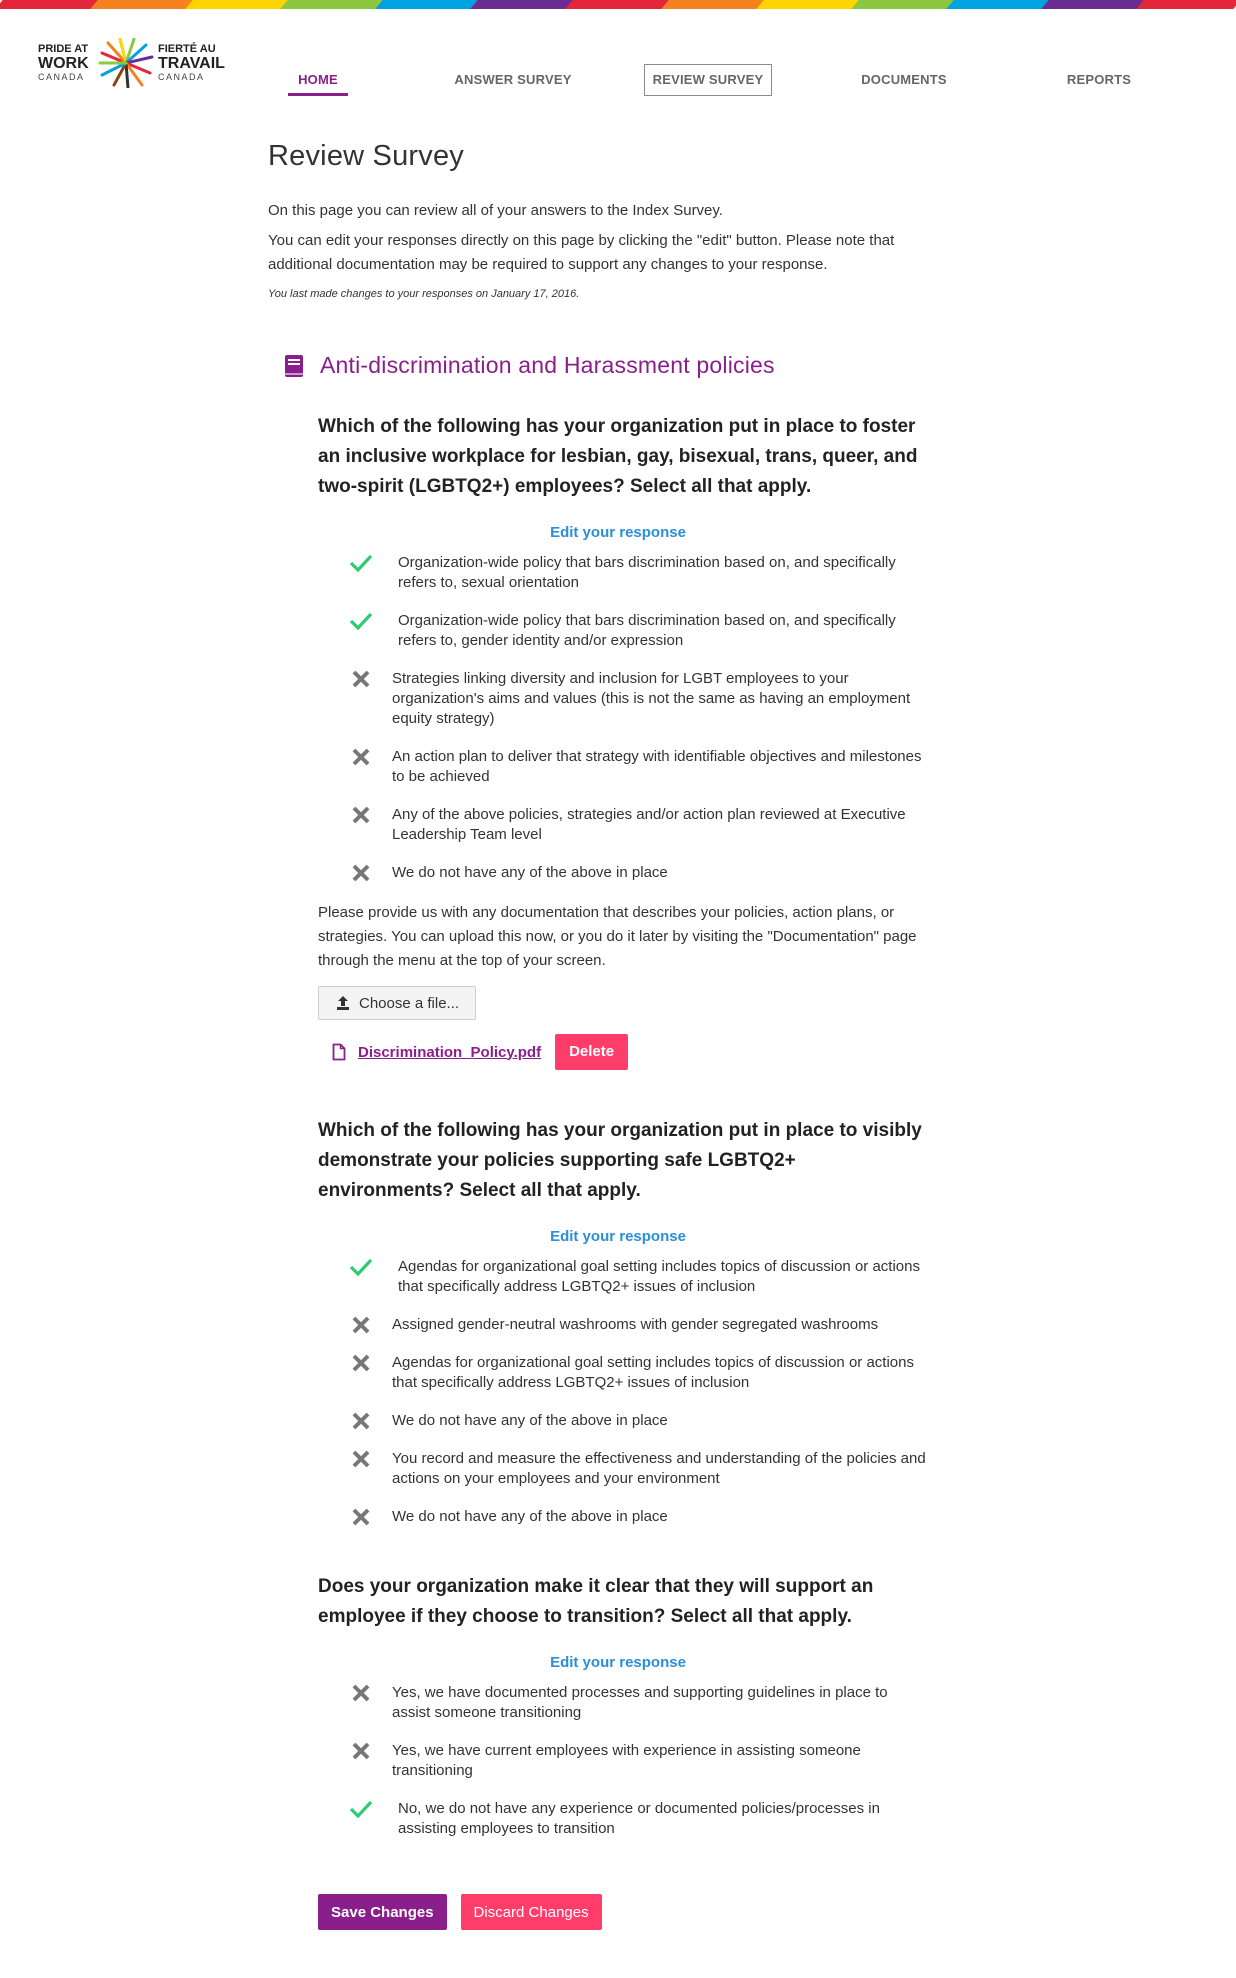 This screenshot has height=1978, width=1236. What do you see at coordinates (618, 1236) in the screenshot?
I see `question-2-edit-link: Edit your response` at bounding box center [618, 1236].